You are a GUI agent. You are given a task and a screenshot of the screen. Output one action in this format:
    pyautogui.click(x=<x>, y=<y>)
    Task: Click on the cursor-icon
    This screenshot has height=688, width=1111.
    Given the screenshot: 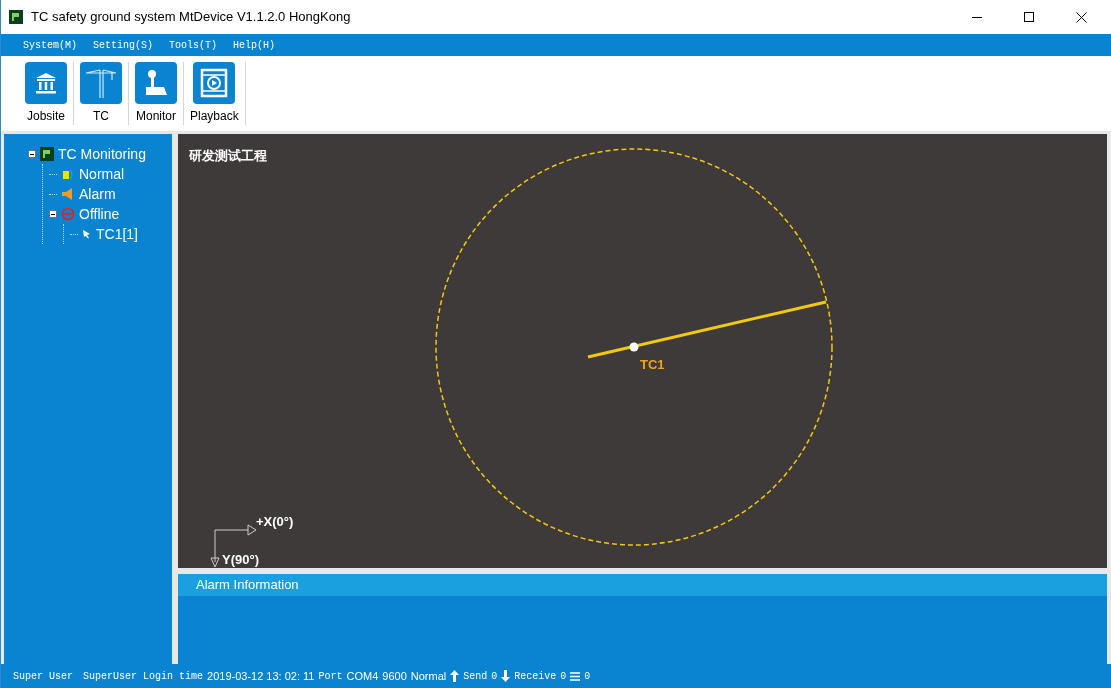 What is the action you would take?
    pyautogui.click(x=87, y=234)
    